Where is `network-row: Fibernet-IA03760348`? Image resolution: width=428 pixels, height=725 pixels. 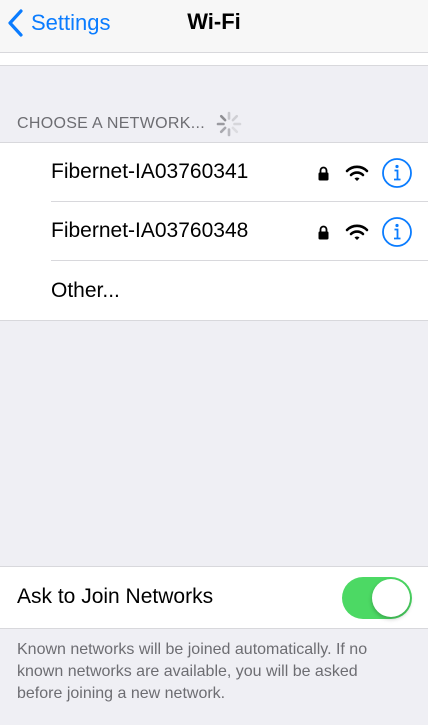
network-row: Fibernet-IA03760348 is located at coordinates (239, 231).